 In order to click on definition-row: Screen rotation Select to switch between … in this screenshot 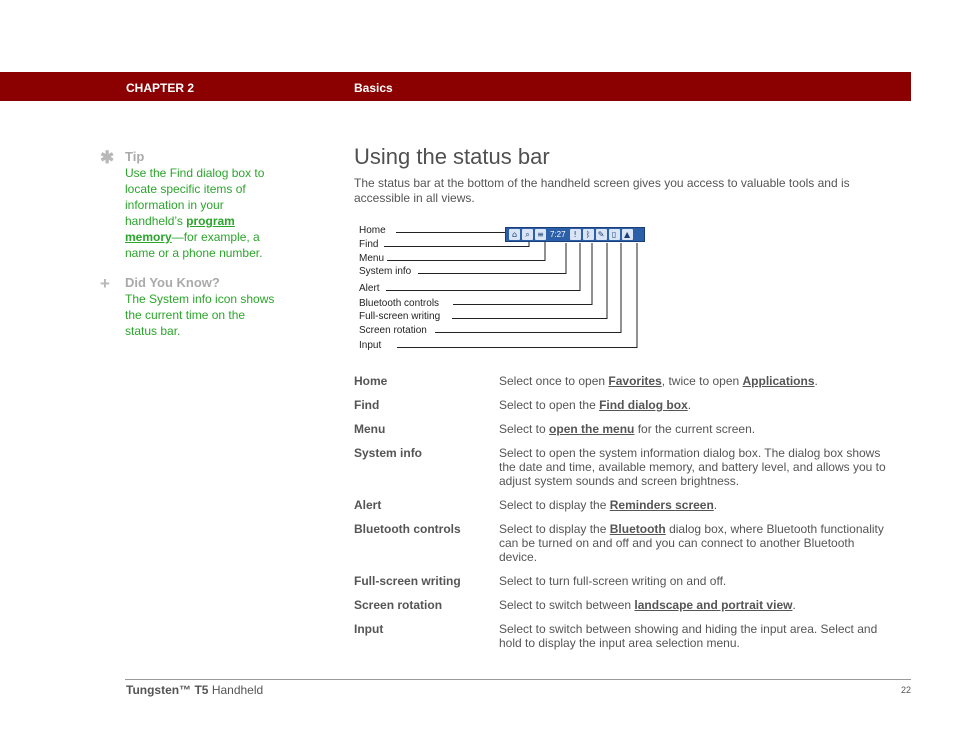, I will do `click(626, 605)`.